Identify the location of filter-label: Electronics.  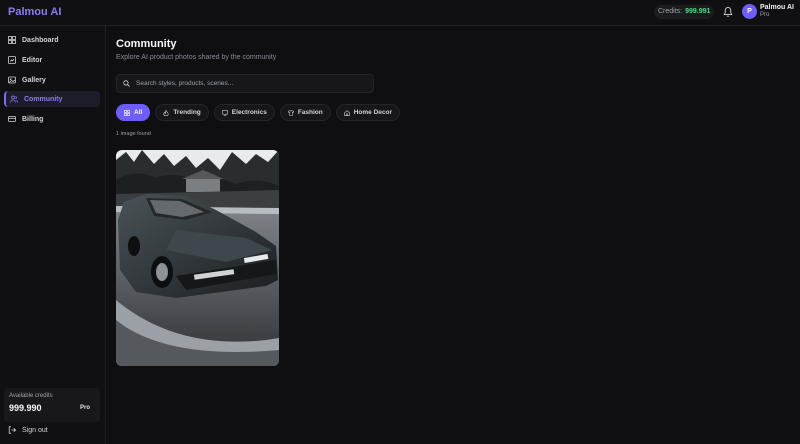
(249, 112).